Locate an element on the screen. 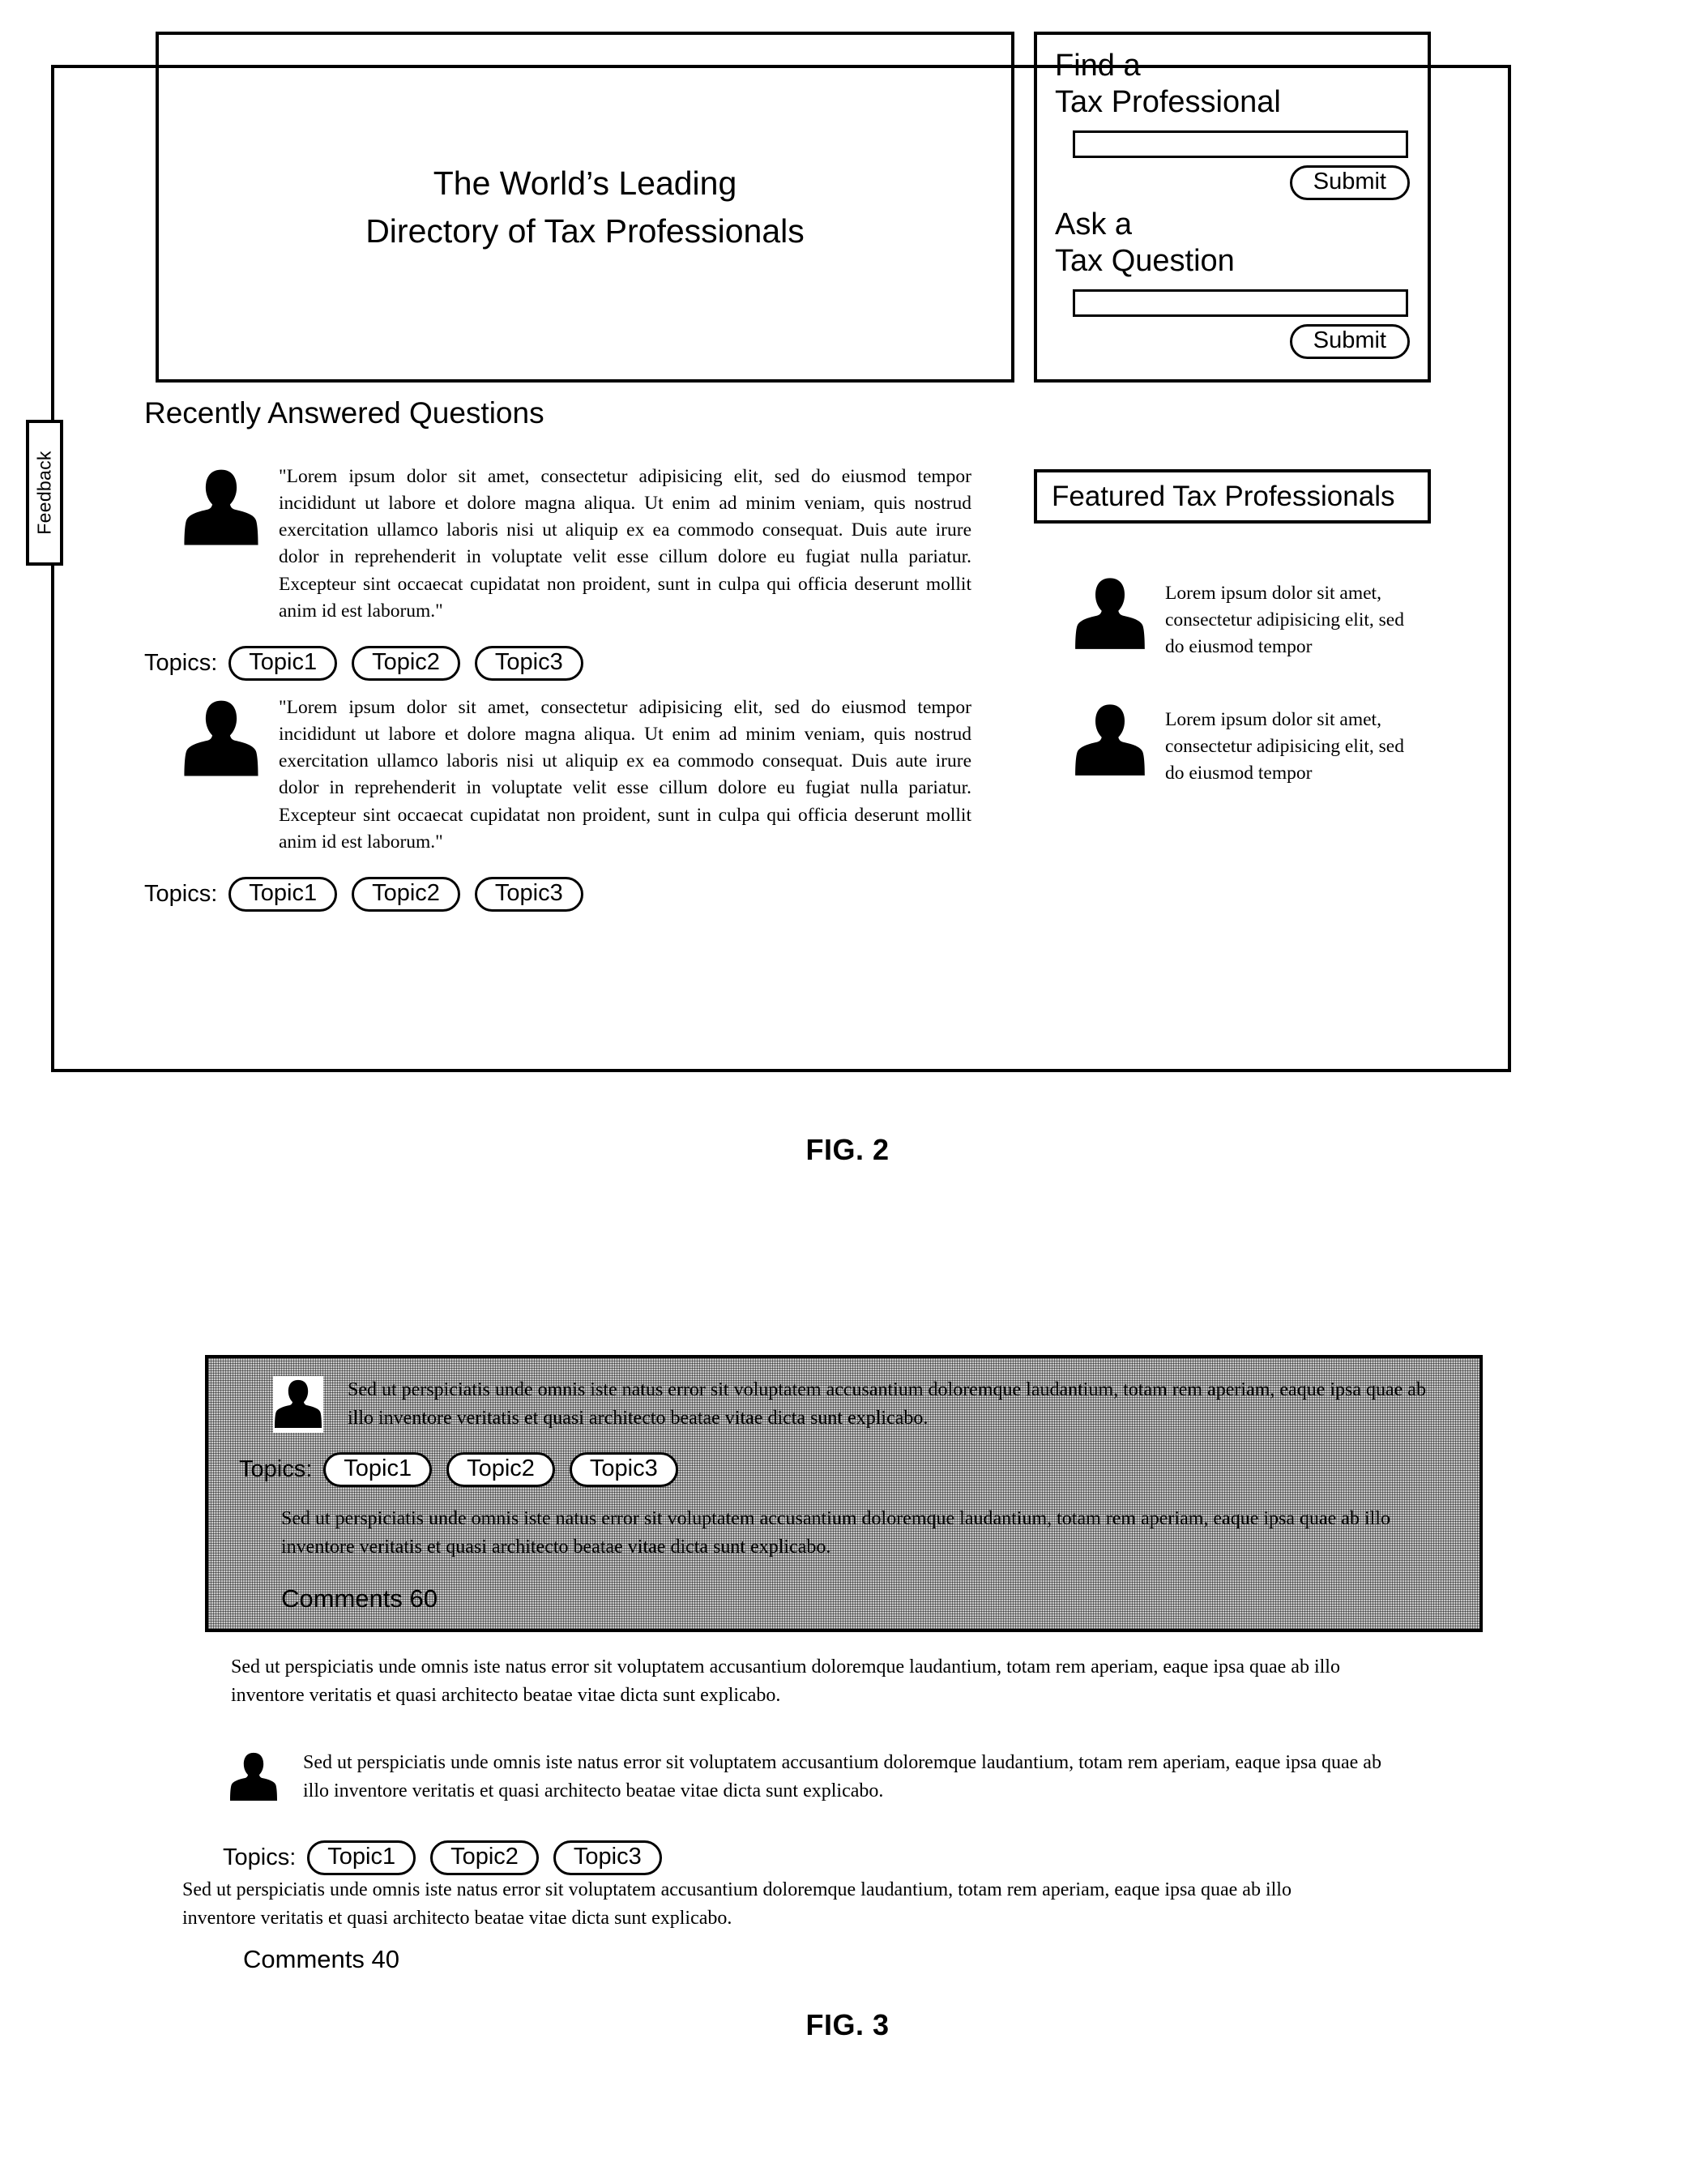 The image size is (1695, 2184). feedback-tab-label: Feedback is located at coordinates (44, 493).